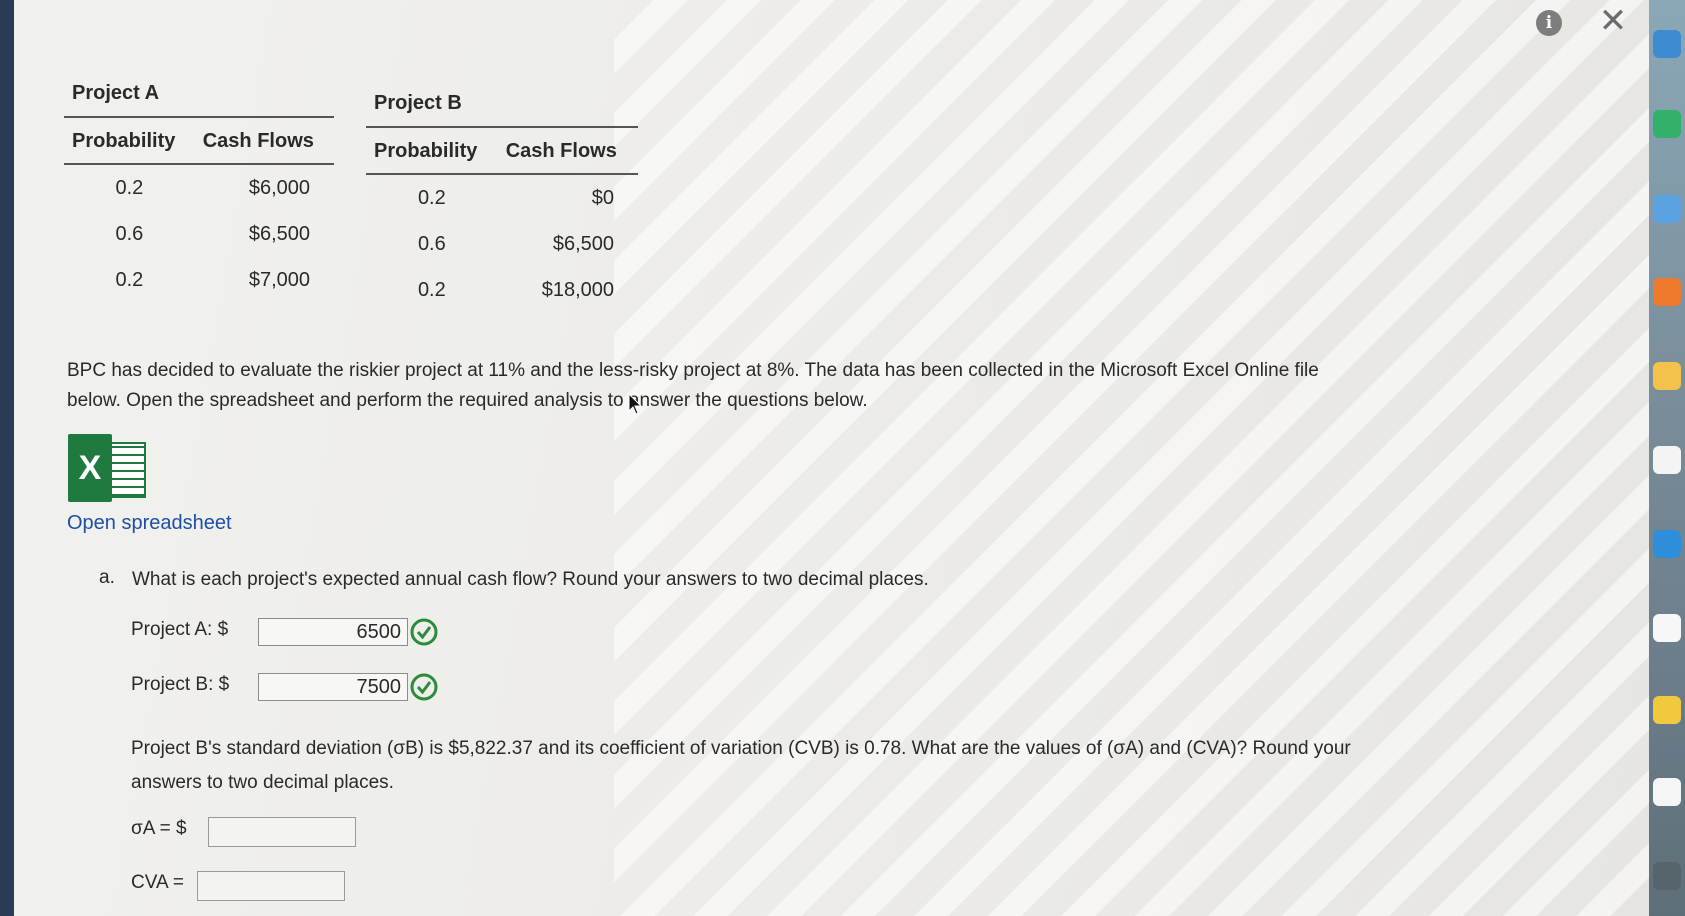 The width and height of the screenshot is (1685, 916). I want to click on table-row: 0.2 $7,000, so click(199, 280).